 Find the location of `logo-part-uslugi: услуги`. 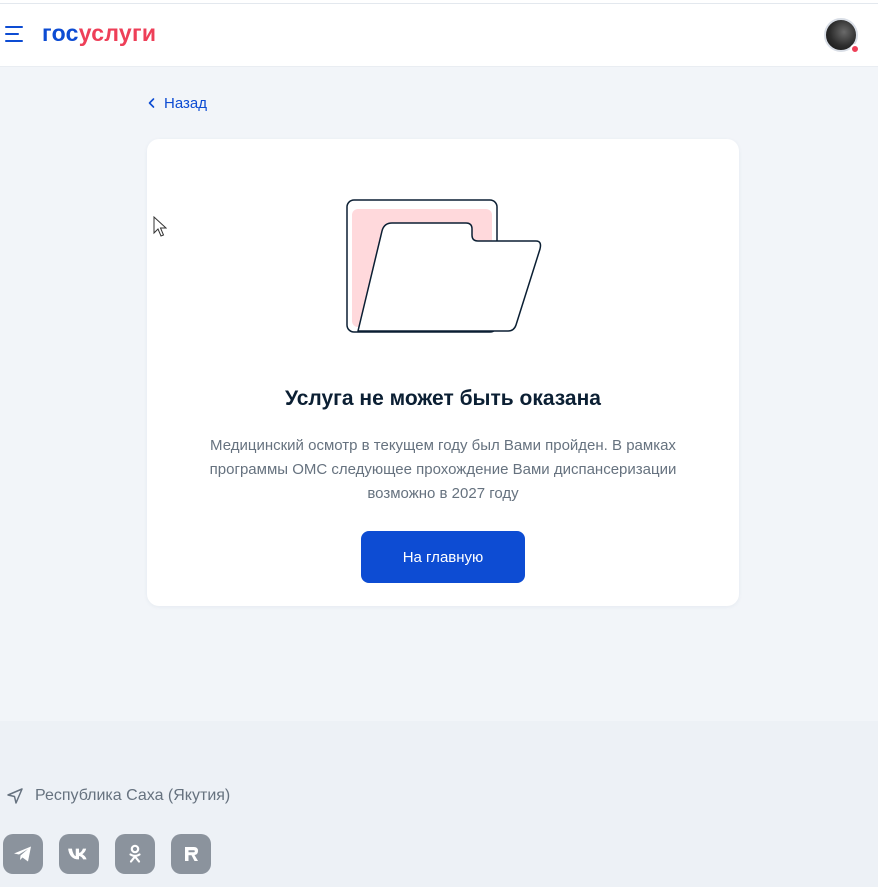

logo-part-uslugi: услуги is located at coordinates (117, 33).